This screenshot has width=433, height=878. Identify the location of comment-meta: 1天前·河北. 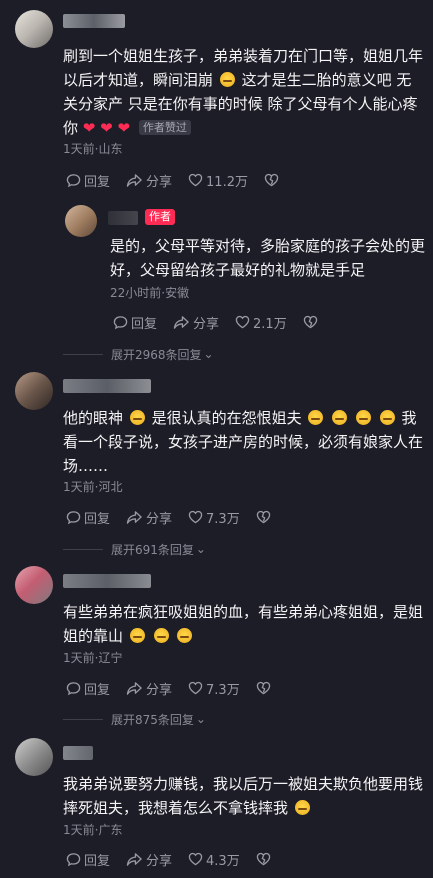
(93, 487).